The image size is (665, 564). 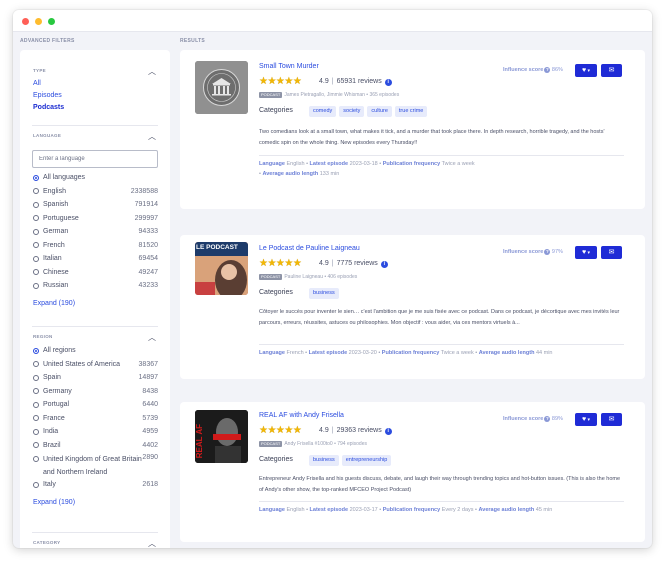 I want to click on language-option-all: All languages, so click(x=95, y=178).